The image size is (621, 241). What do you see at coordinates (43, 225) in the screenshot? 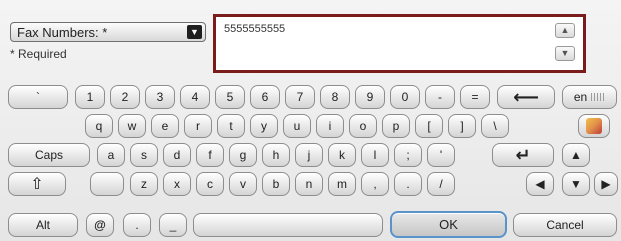
I see `alt-key: Alt` at bounding box center [43, 225].